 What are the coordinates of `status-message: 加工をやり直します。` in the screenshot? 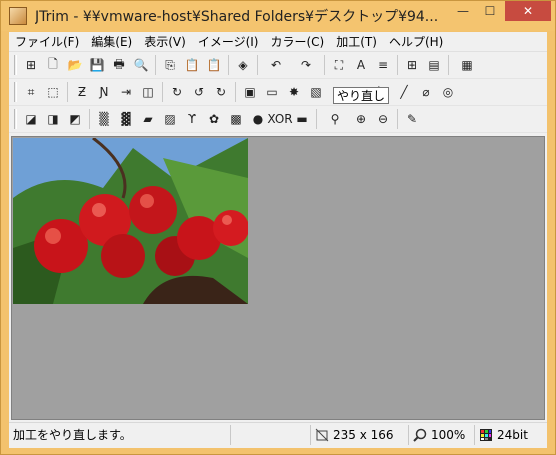 It's located at (120, 434).